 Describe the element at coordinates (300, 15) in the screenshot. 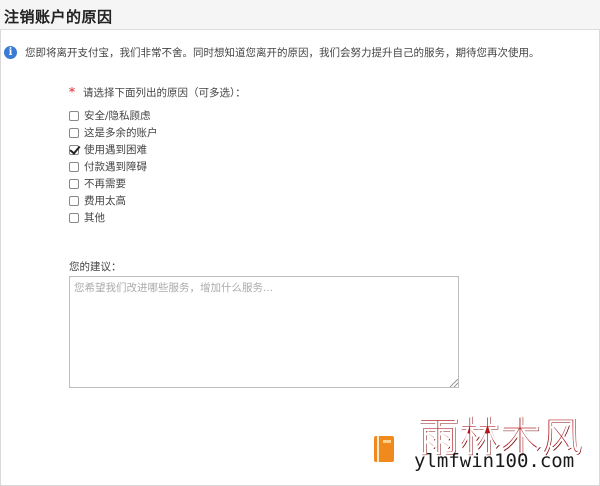

I see `page-header: 注销账户的原因` at that location.